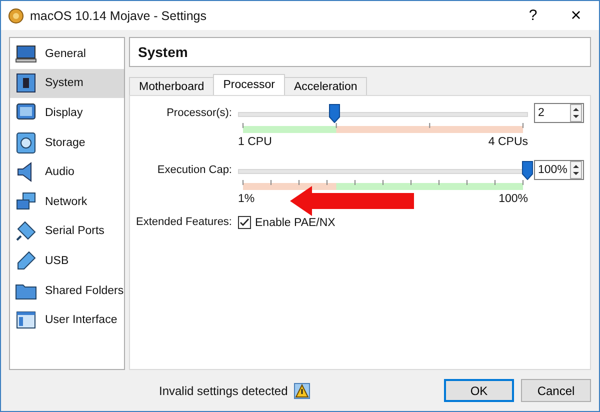 Image resolution: width=600 pixels, height=412 pixels. Describe the element at coordinates (556, 390) in the screenshot. I see `dialog-button: Cancel` at that location.